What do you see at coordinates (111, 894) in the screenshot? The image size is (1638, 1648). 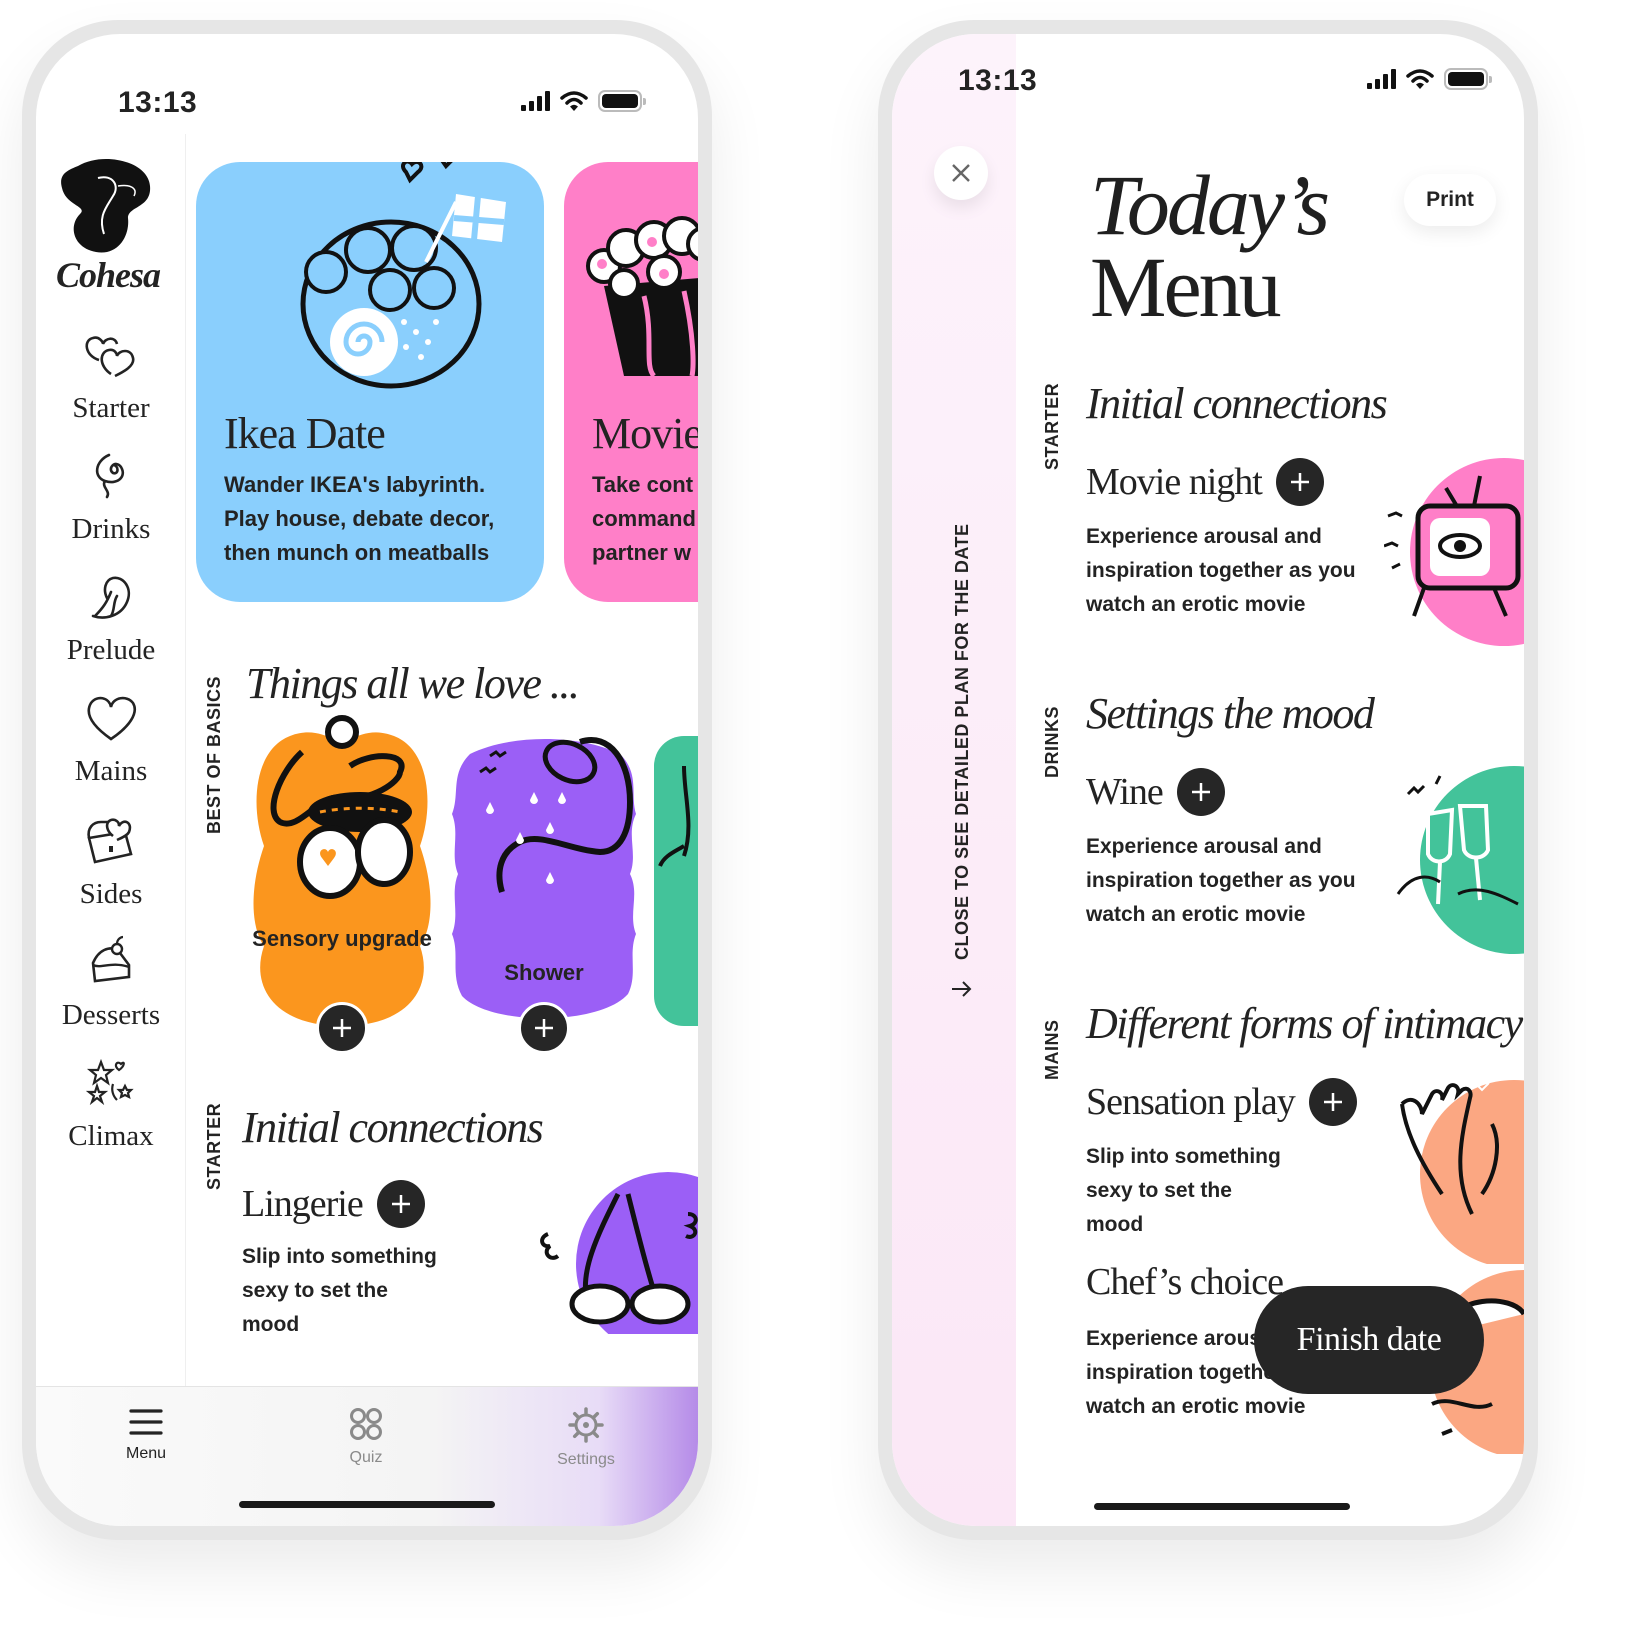 I see `nav-label: Sides` at bounding box center [111, 894].